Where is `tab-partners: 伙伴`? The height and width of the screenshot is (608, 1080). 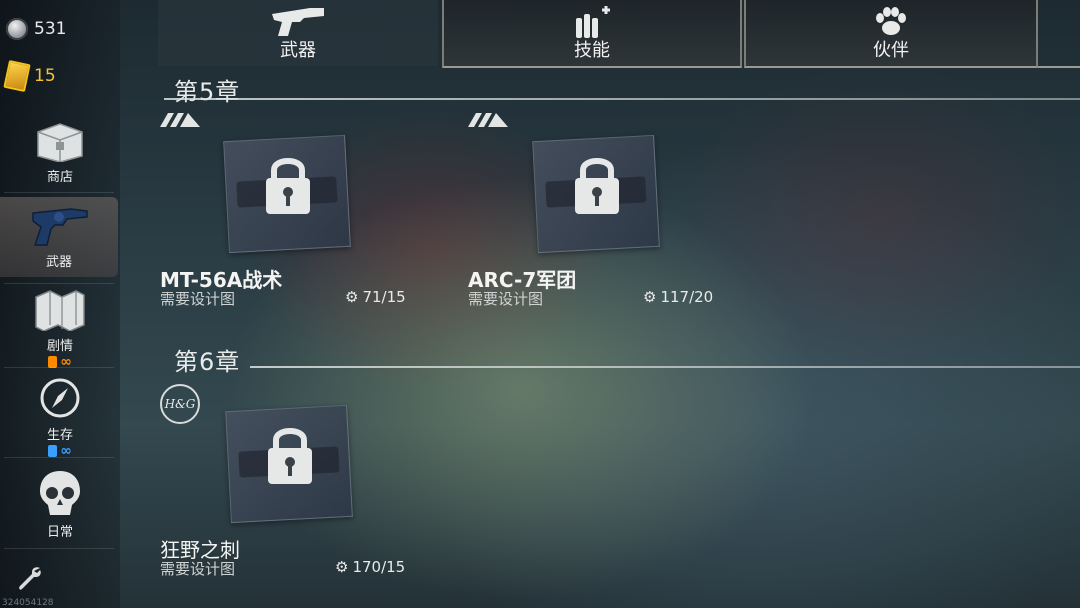 tab-partners: 伙伴 is located at coordinates (891, 34).